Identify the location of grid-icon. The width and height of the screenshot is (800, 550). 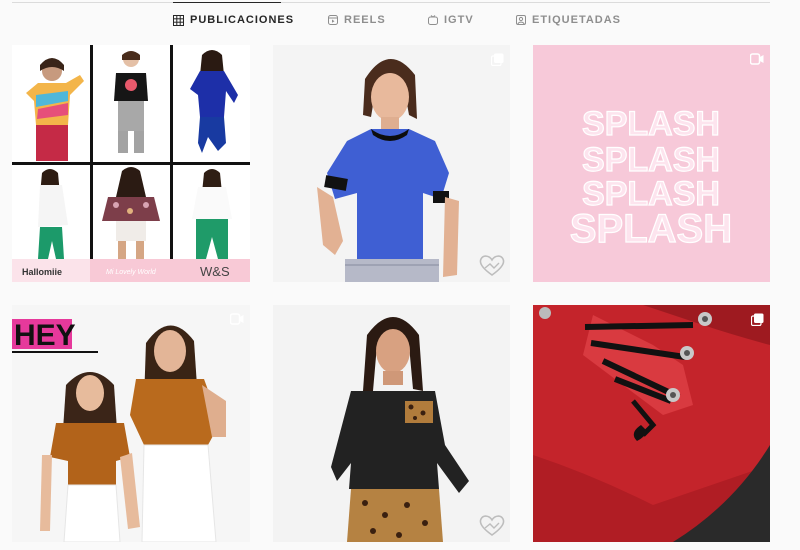
(178, 20).